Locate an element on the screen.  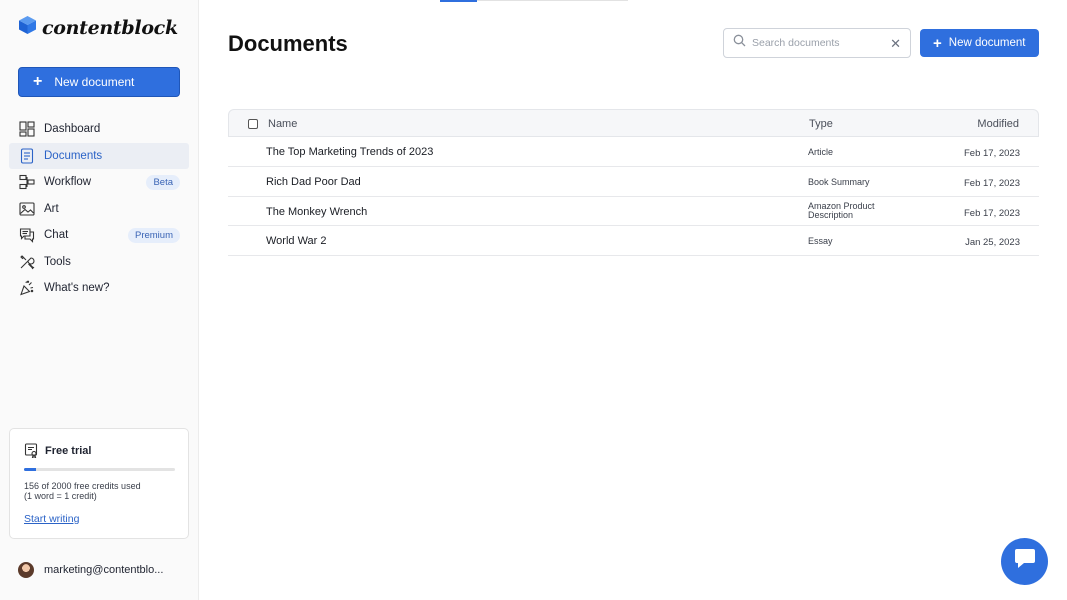
page-title: Documents is located at coordinates (288, 43).